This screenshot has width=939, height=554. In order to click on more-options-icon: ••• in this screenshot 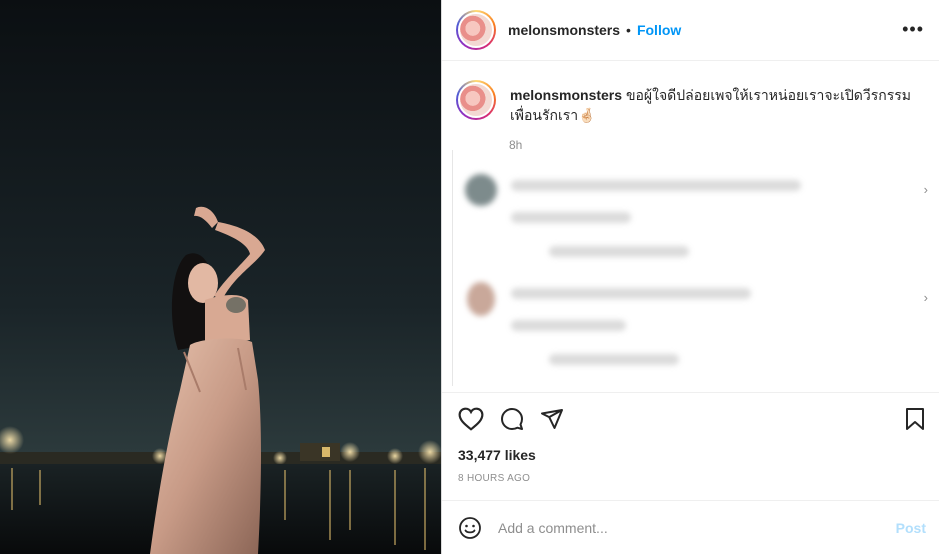, I will do `click(913, 29)`.